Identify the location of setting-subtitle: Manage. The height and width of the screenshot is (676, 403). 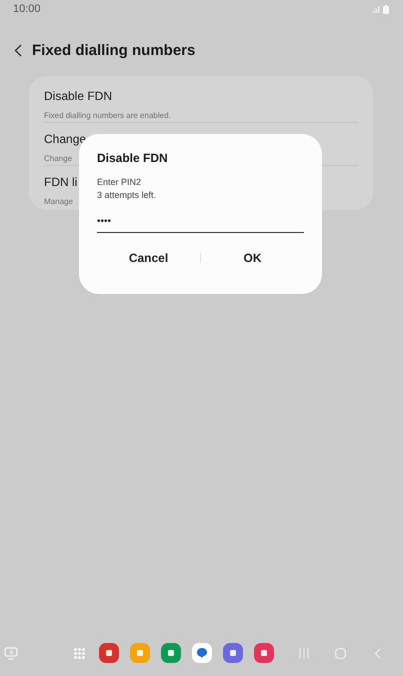
(58, 201).